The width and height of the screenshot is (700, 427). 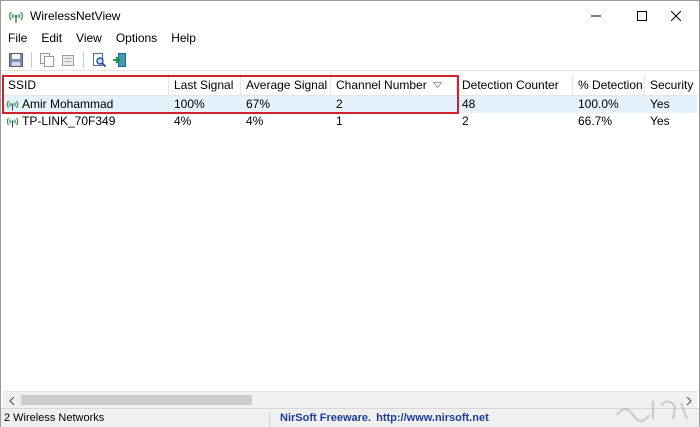 I want to click on minimize-button, so click(x=596, y=16).